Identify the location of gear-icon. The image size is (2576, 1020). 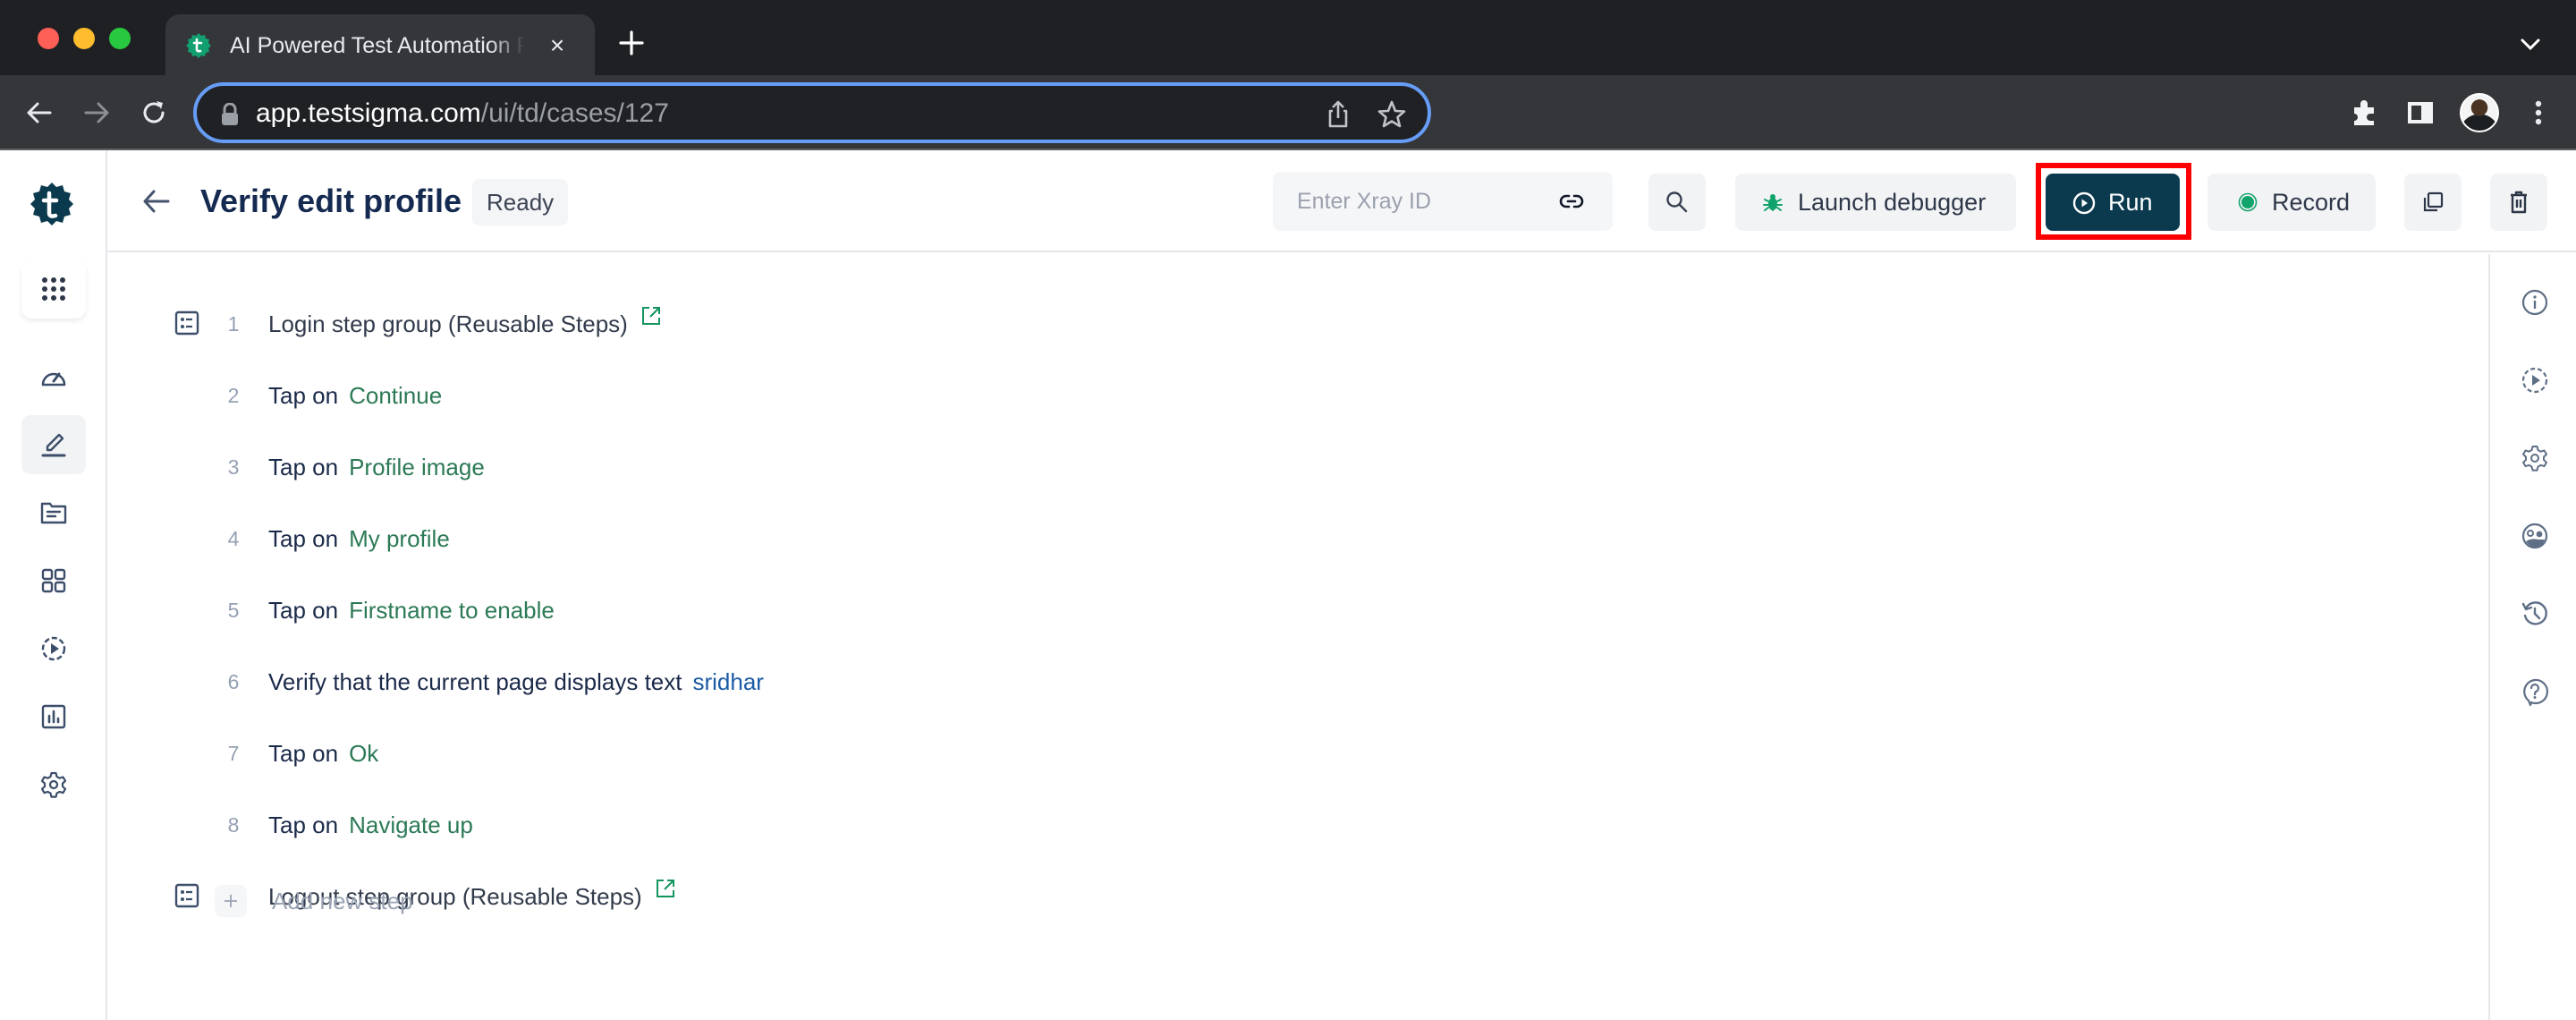
(53, 785).